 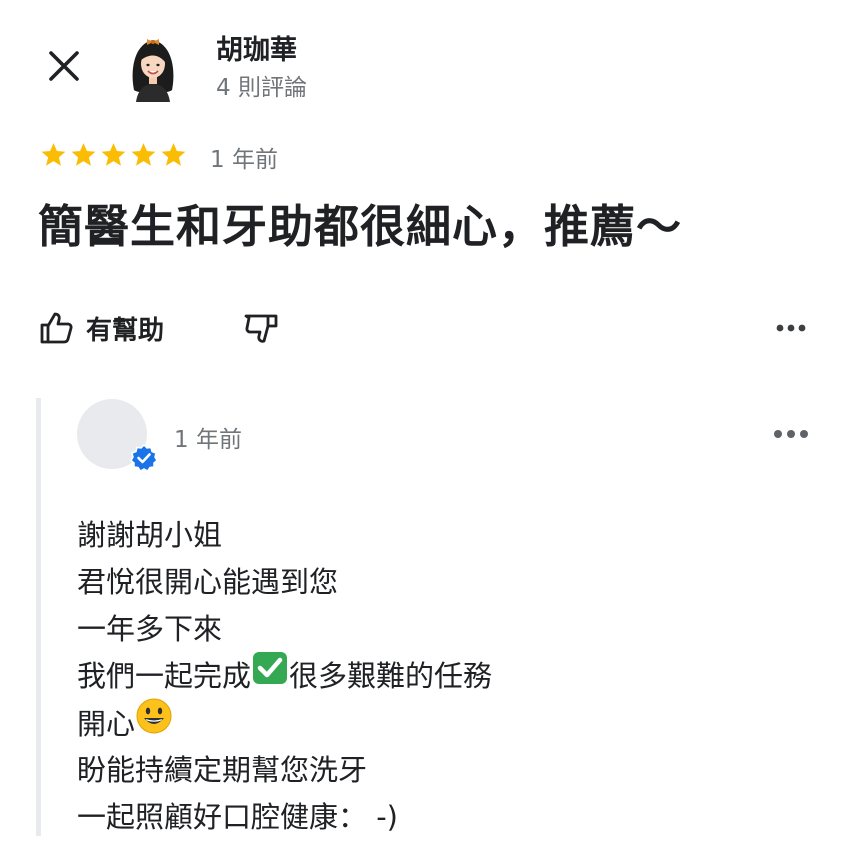 What do you see at coordinates (164, 676) in the screenshot?
I see `reply-line-segment: 我們一起完成` at bounding box center [164, 676].